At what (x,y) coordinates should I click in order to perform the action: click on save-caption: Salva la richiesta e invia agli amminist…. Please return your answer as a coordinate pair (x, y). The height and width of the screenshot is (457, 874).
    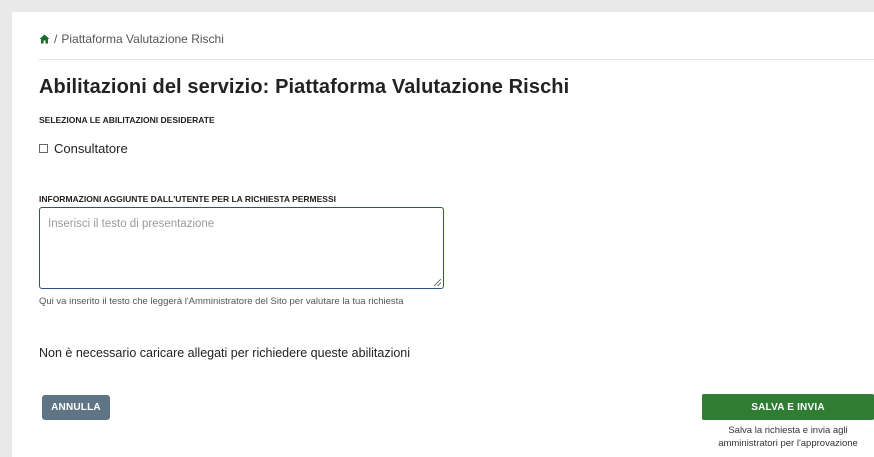
    Looking at the image, I should click on (788, 437).